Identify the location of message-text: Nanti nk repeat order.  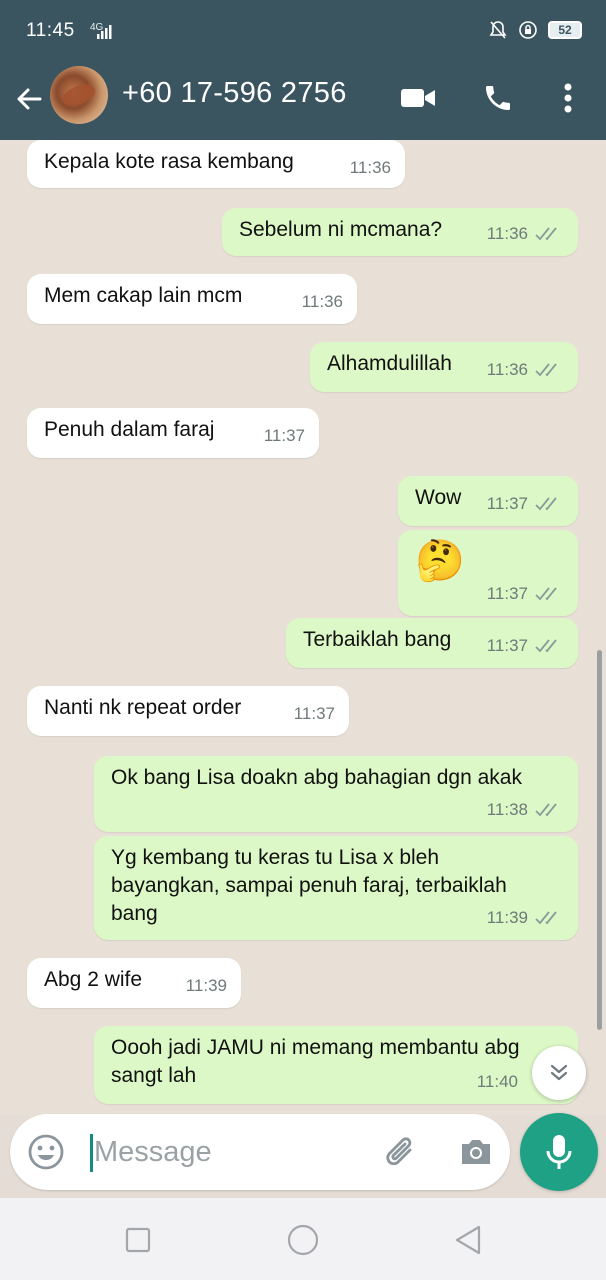
(143, 707).